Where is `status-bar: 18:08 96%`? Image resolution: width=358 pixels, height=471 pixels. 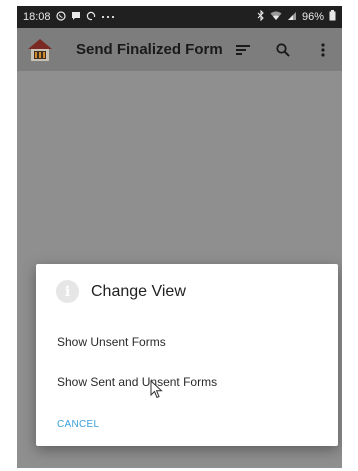 status-bar: 18:08 96% is located at coordinates (179, 17).